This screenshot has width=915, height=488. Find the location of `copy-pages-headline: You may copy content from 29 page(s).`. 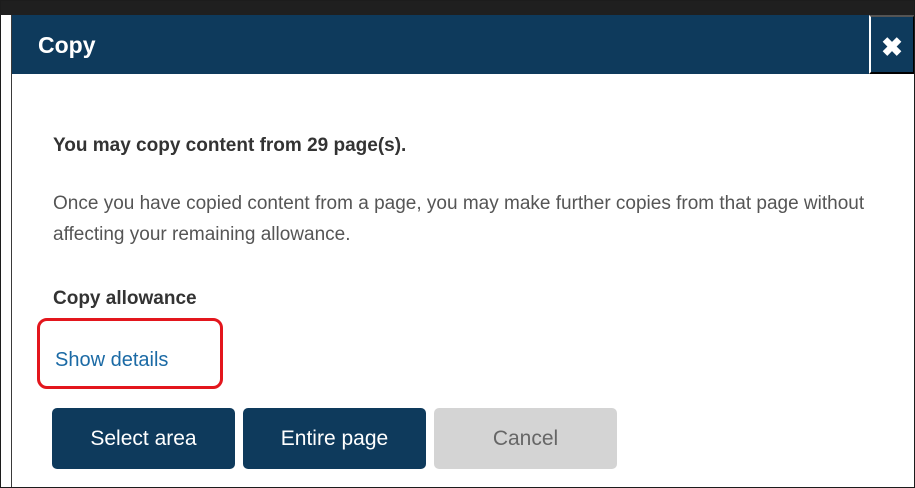

copy-pages-headline: You may copy content from 29 page(s). is located at coordinates (230, 145).